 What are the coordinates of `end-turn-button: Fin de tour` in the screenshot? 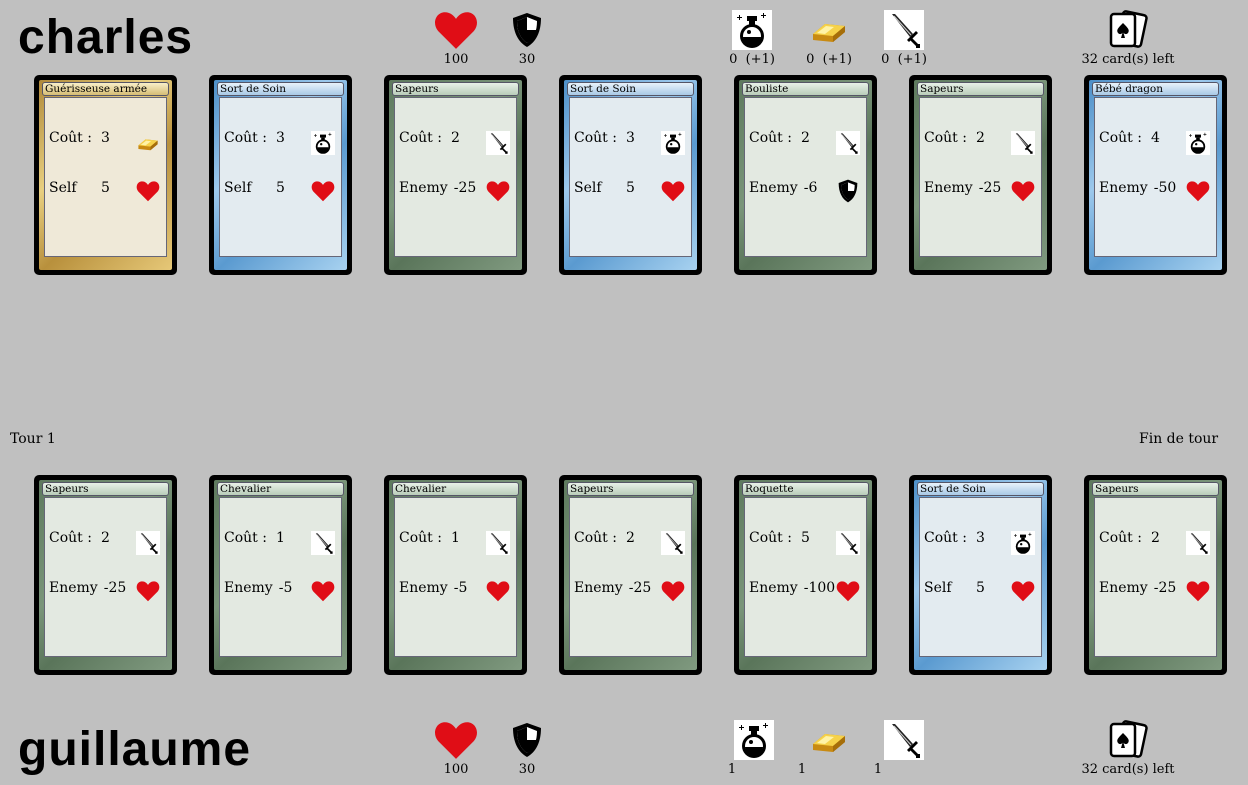 It's located at (1178, 439).